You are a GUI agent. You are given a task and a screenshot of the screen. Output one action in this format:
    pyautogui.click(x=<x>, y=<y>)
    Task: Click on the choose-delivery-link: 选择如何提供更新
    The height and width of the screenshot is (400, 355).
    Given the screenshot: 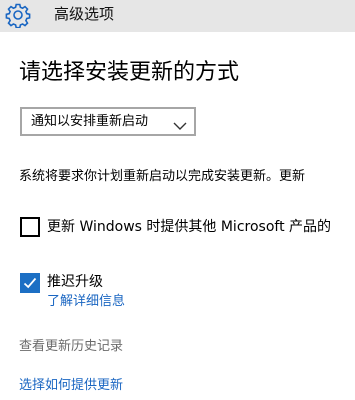 What is the action you would take?
    pyautogui.click(x=71, y=386)
    